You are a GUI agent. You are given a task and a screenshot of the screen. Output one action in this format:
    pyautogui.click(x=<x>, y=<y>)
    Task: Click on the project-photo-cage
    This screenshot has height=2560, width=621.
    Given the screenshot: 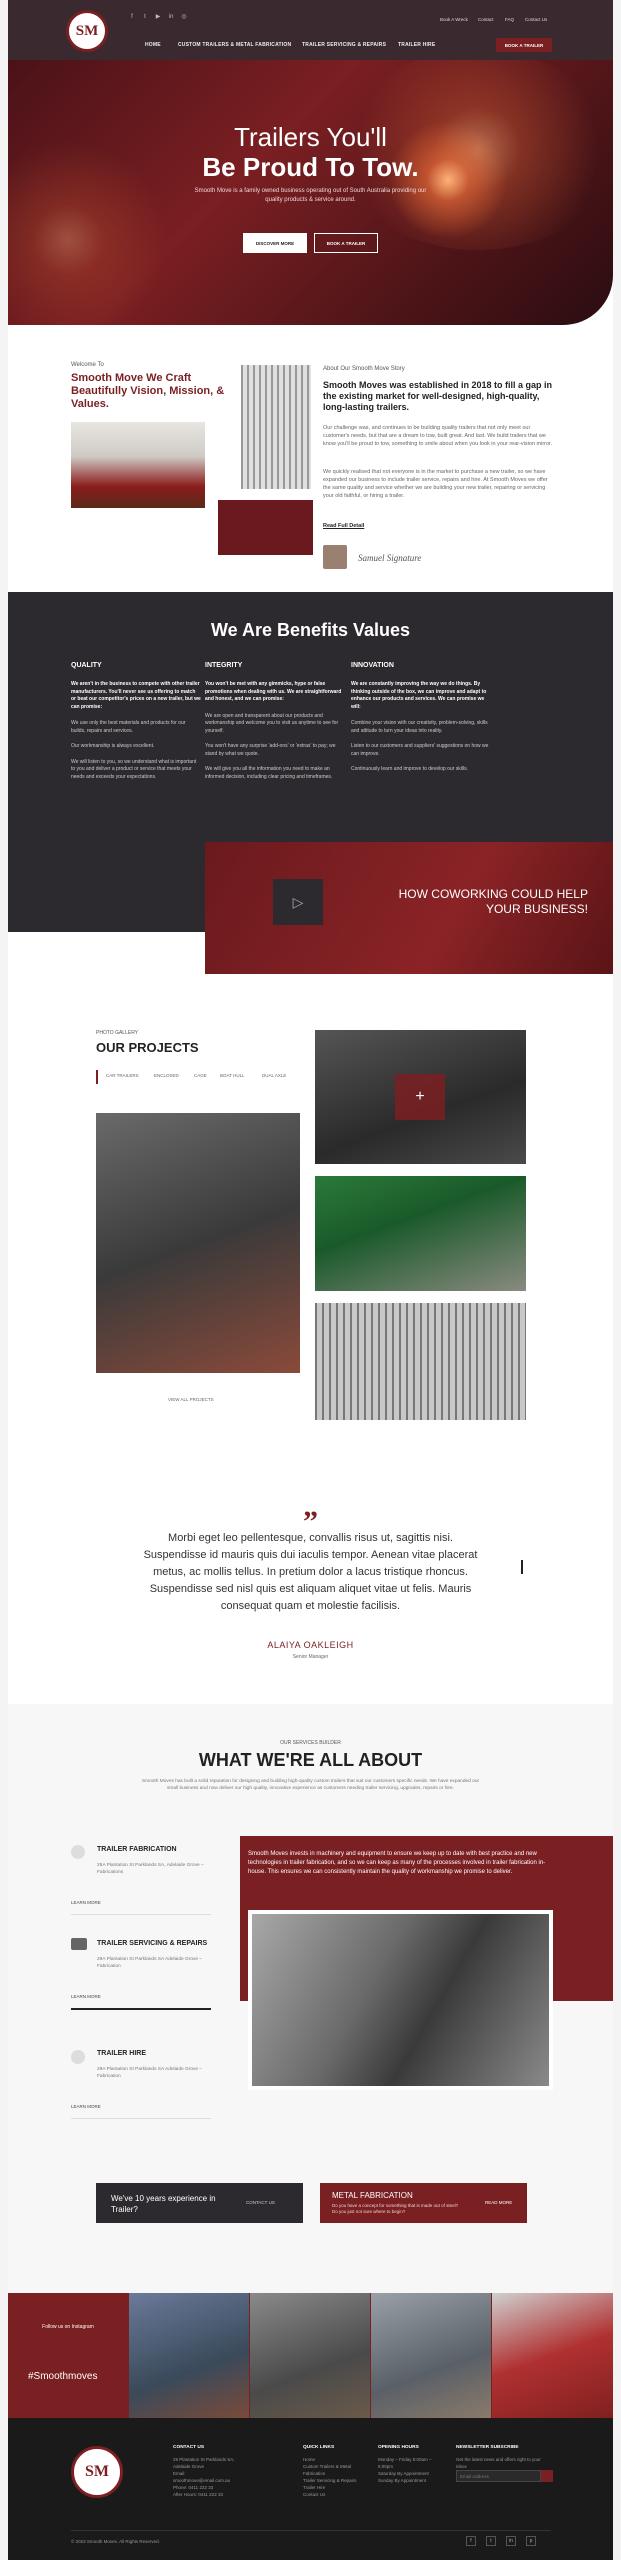 What is the action you would take?
    pyautogui.click(x=420, y=1361)
    